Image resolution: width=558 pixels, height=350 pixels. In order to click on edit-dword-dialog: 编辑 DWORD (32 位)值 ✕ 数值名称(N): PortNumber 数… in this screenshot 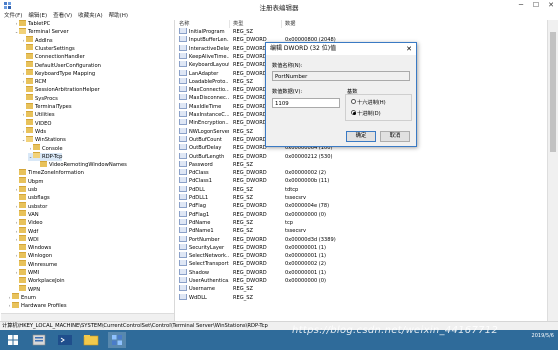, I will do `click(341, 94)`.